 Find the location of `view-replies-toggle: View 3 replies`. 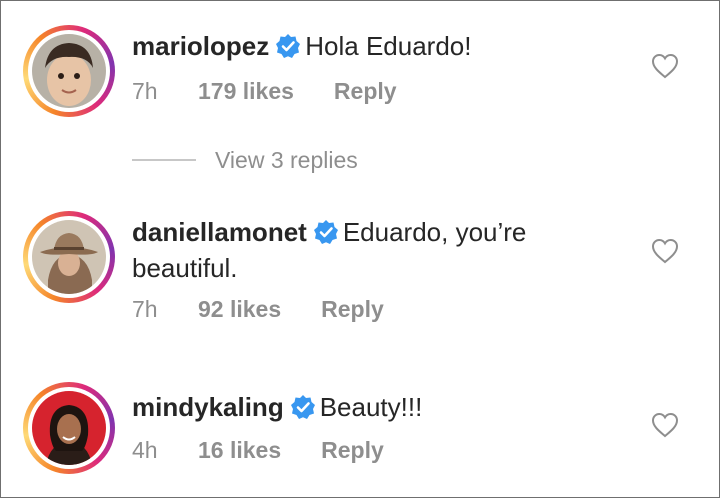

view-replies-toggle: View 3 replies is located at coordinates (282, 160).